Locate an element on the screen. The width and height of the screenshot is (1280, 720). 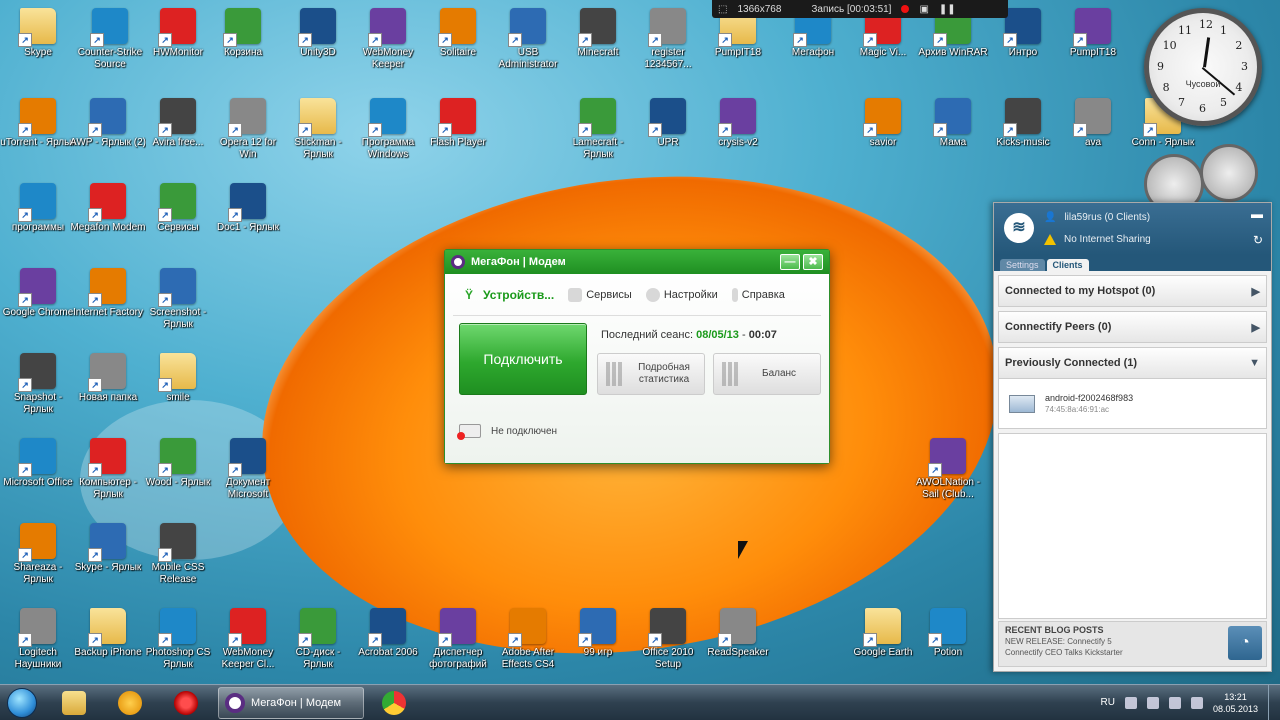
taskbar-opera is located at coordinates (186, 703).